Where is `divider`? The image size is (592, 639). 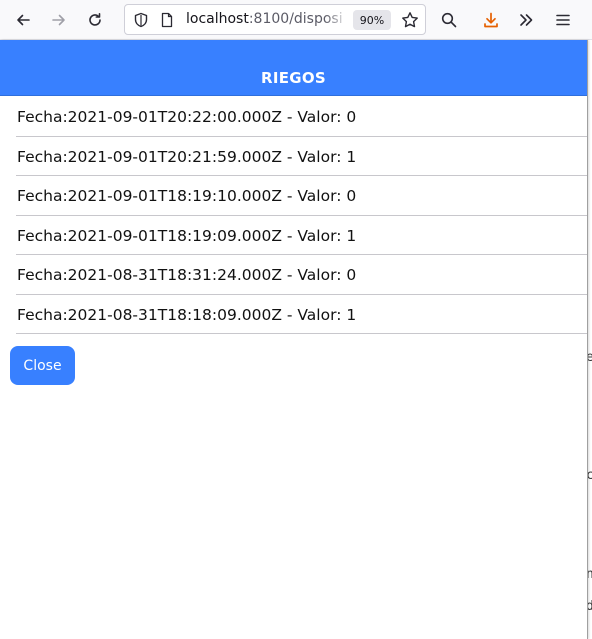
divider is located at coordinates (301, 333).